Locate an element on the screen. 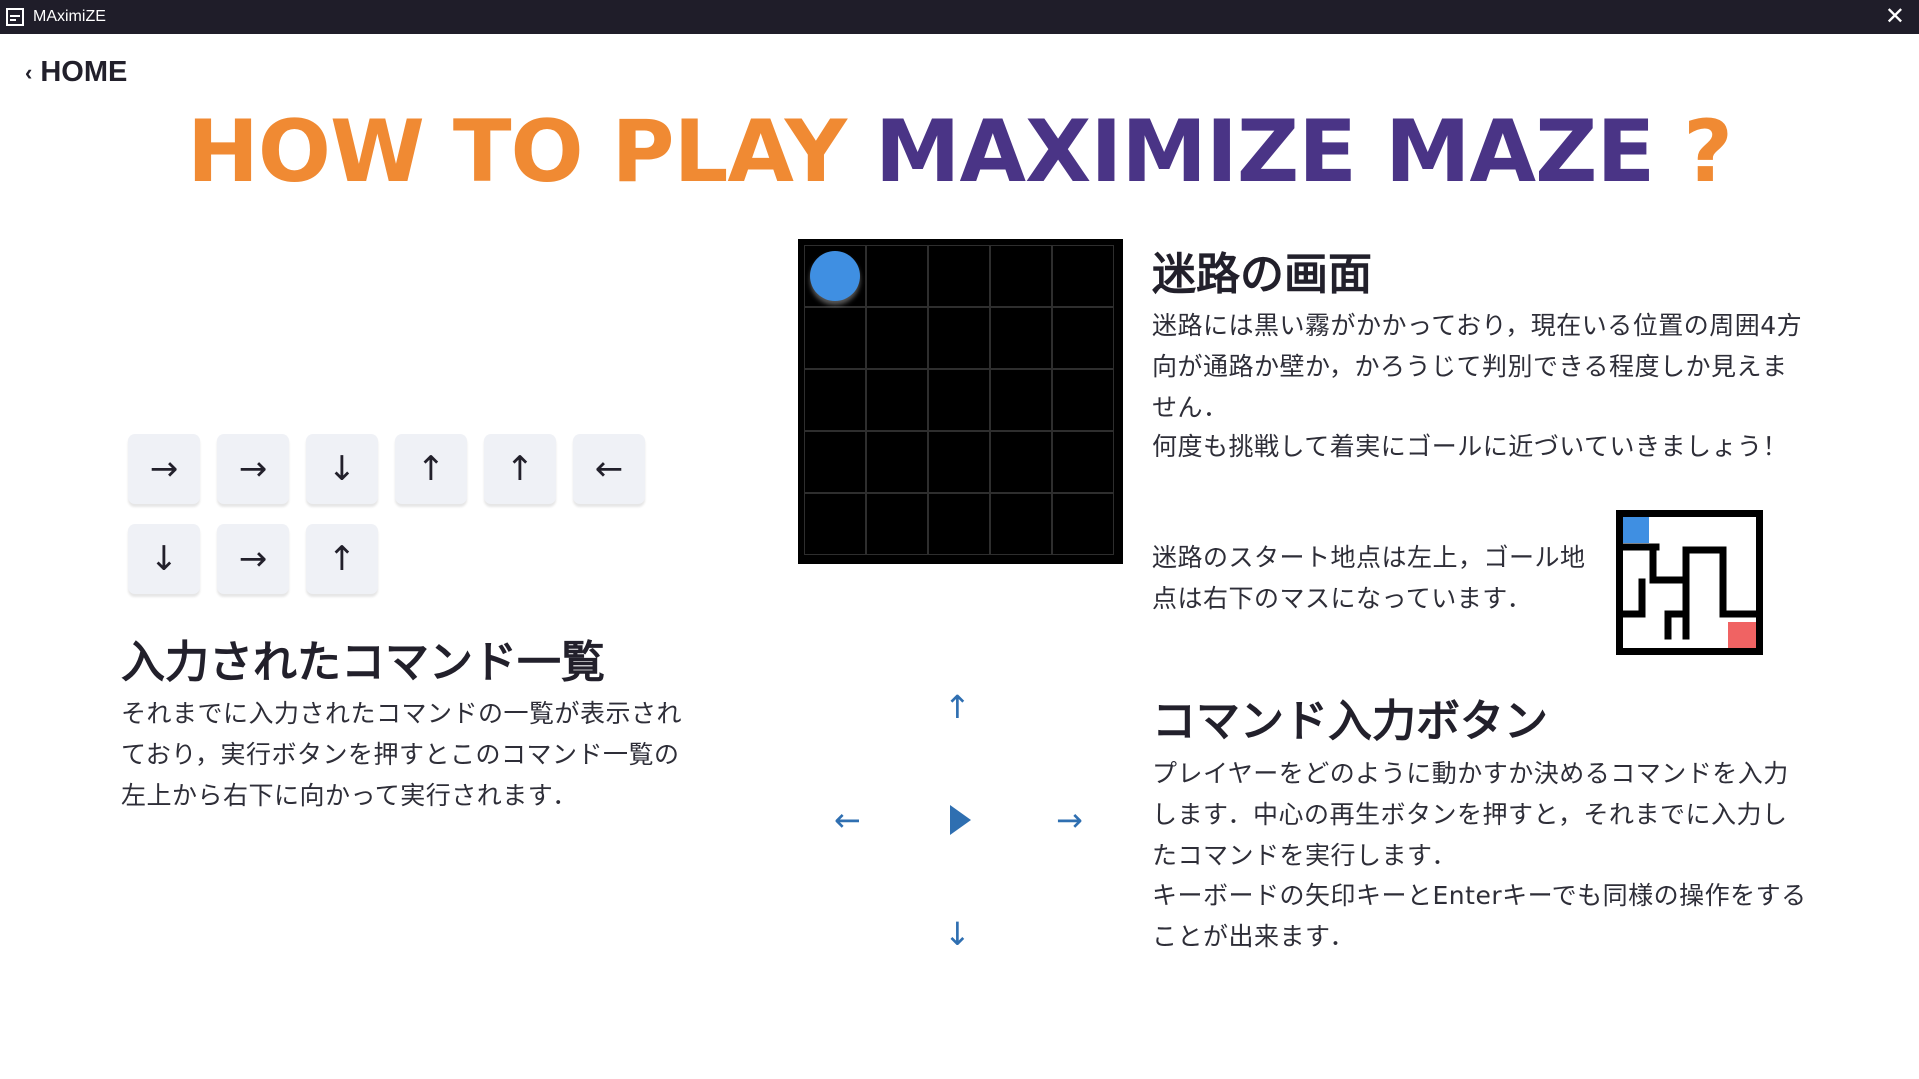  page-title: HOW TO PLAY MAXIMIZE MAZE ? is located at coordinates (959, 152).